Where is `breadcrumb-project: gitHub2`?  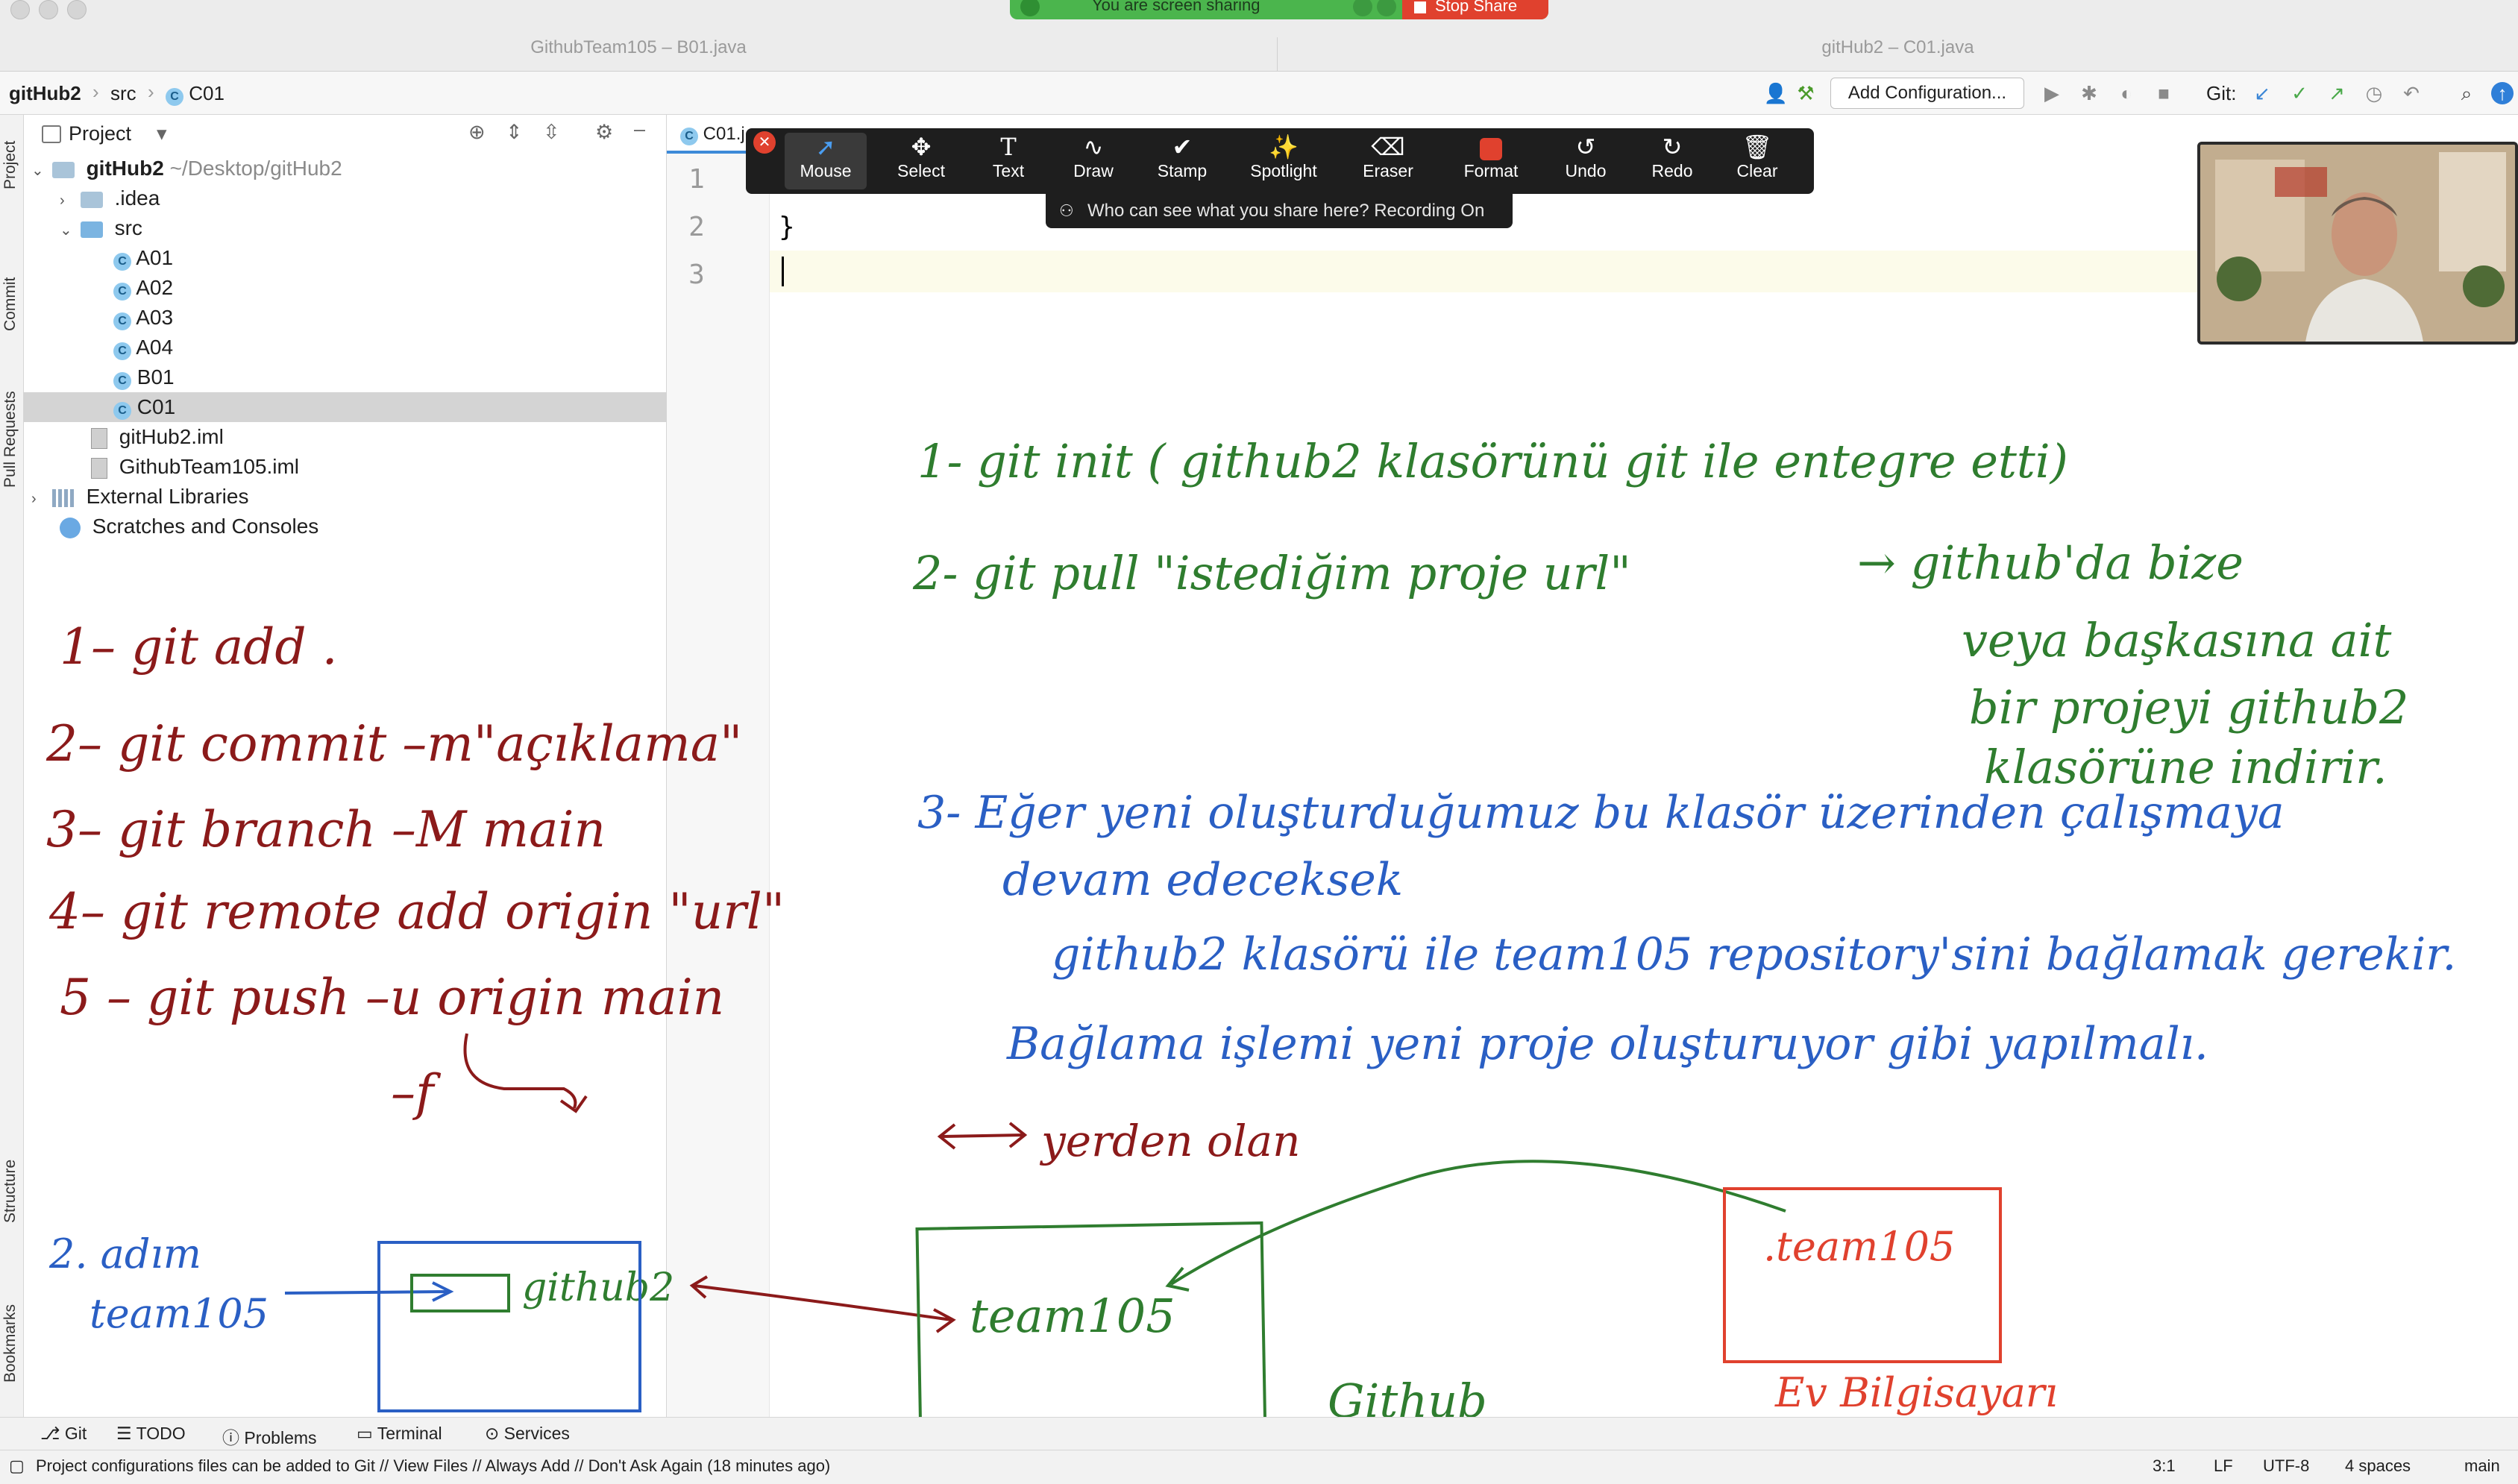 breadcrumb-project: gitHub2 is located at coordinates (45, 93).